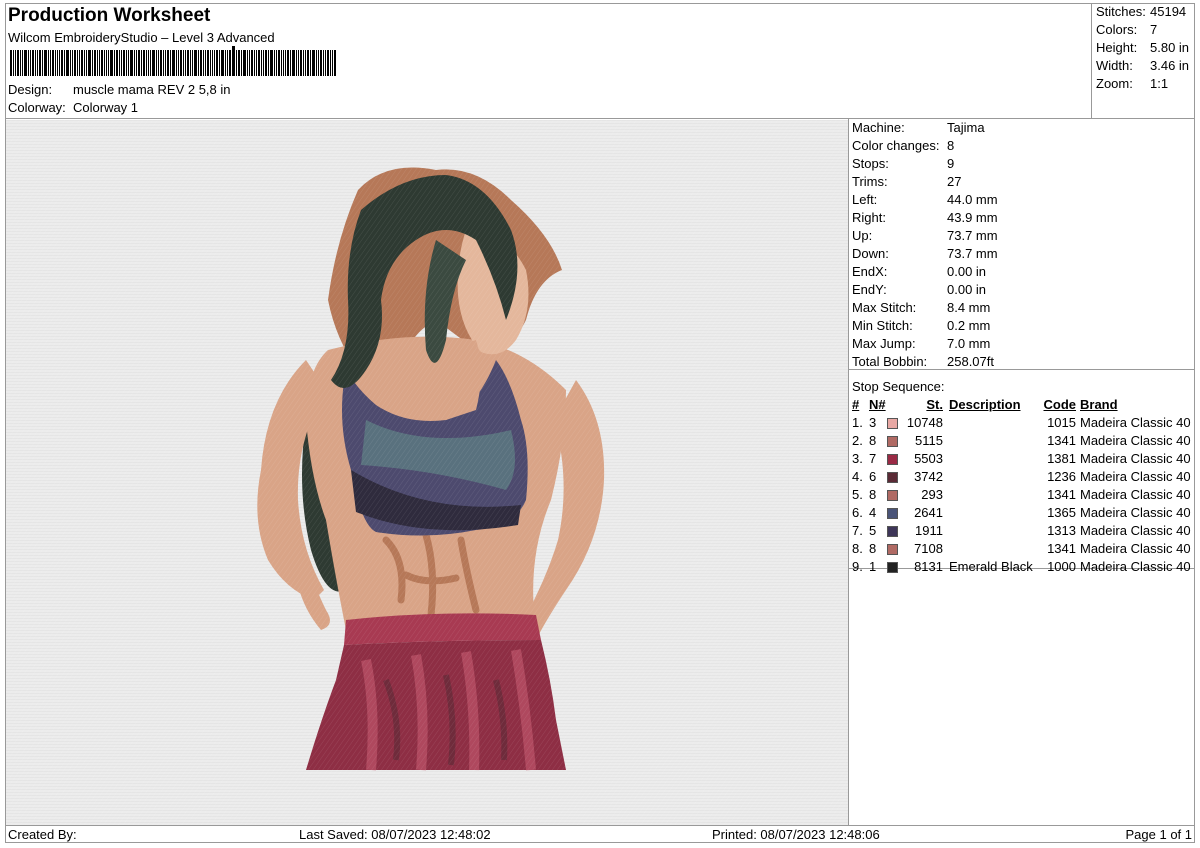 This screenshot has width=1200, height=848. Describe the element at coordinates (862, 235) in the screenshot. I see `info-key: Up:` at that location.